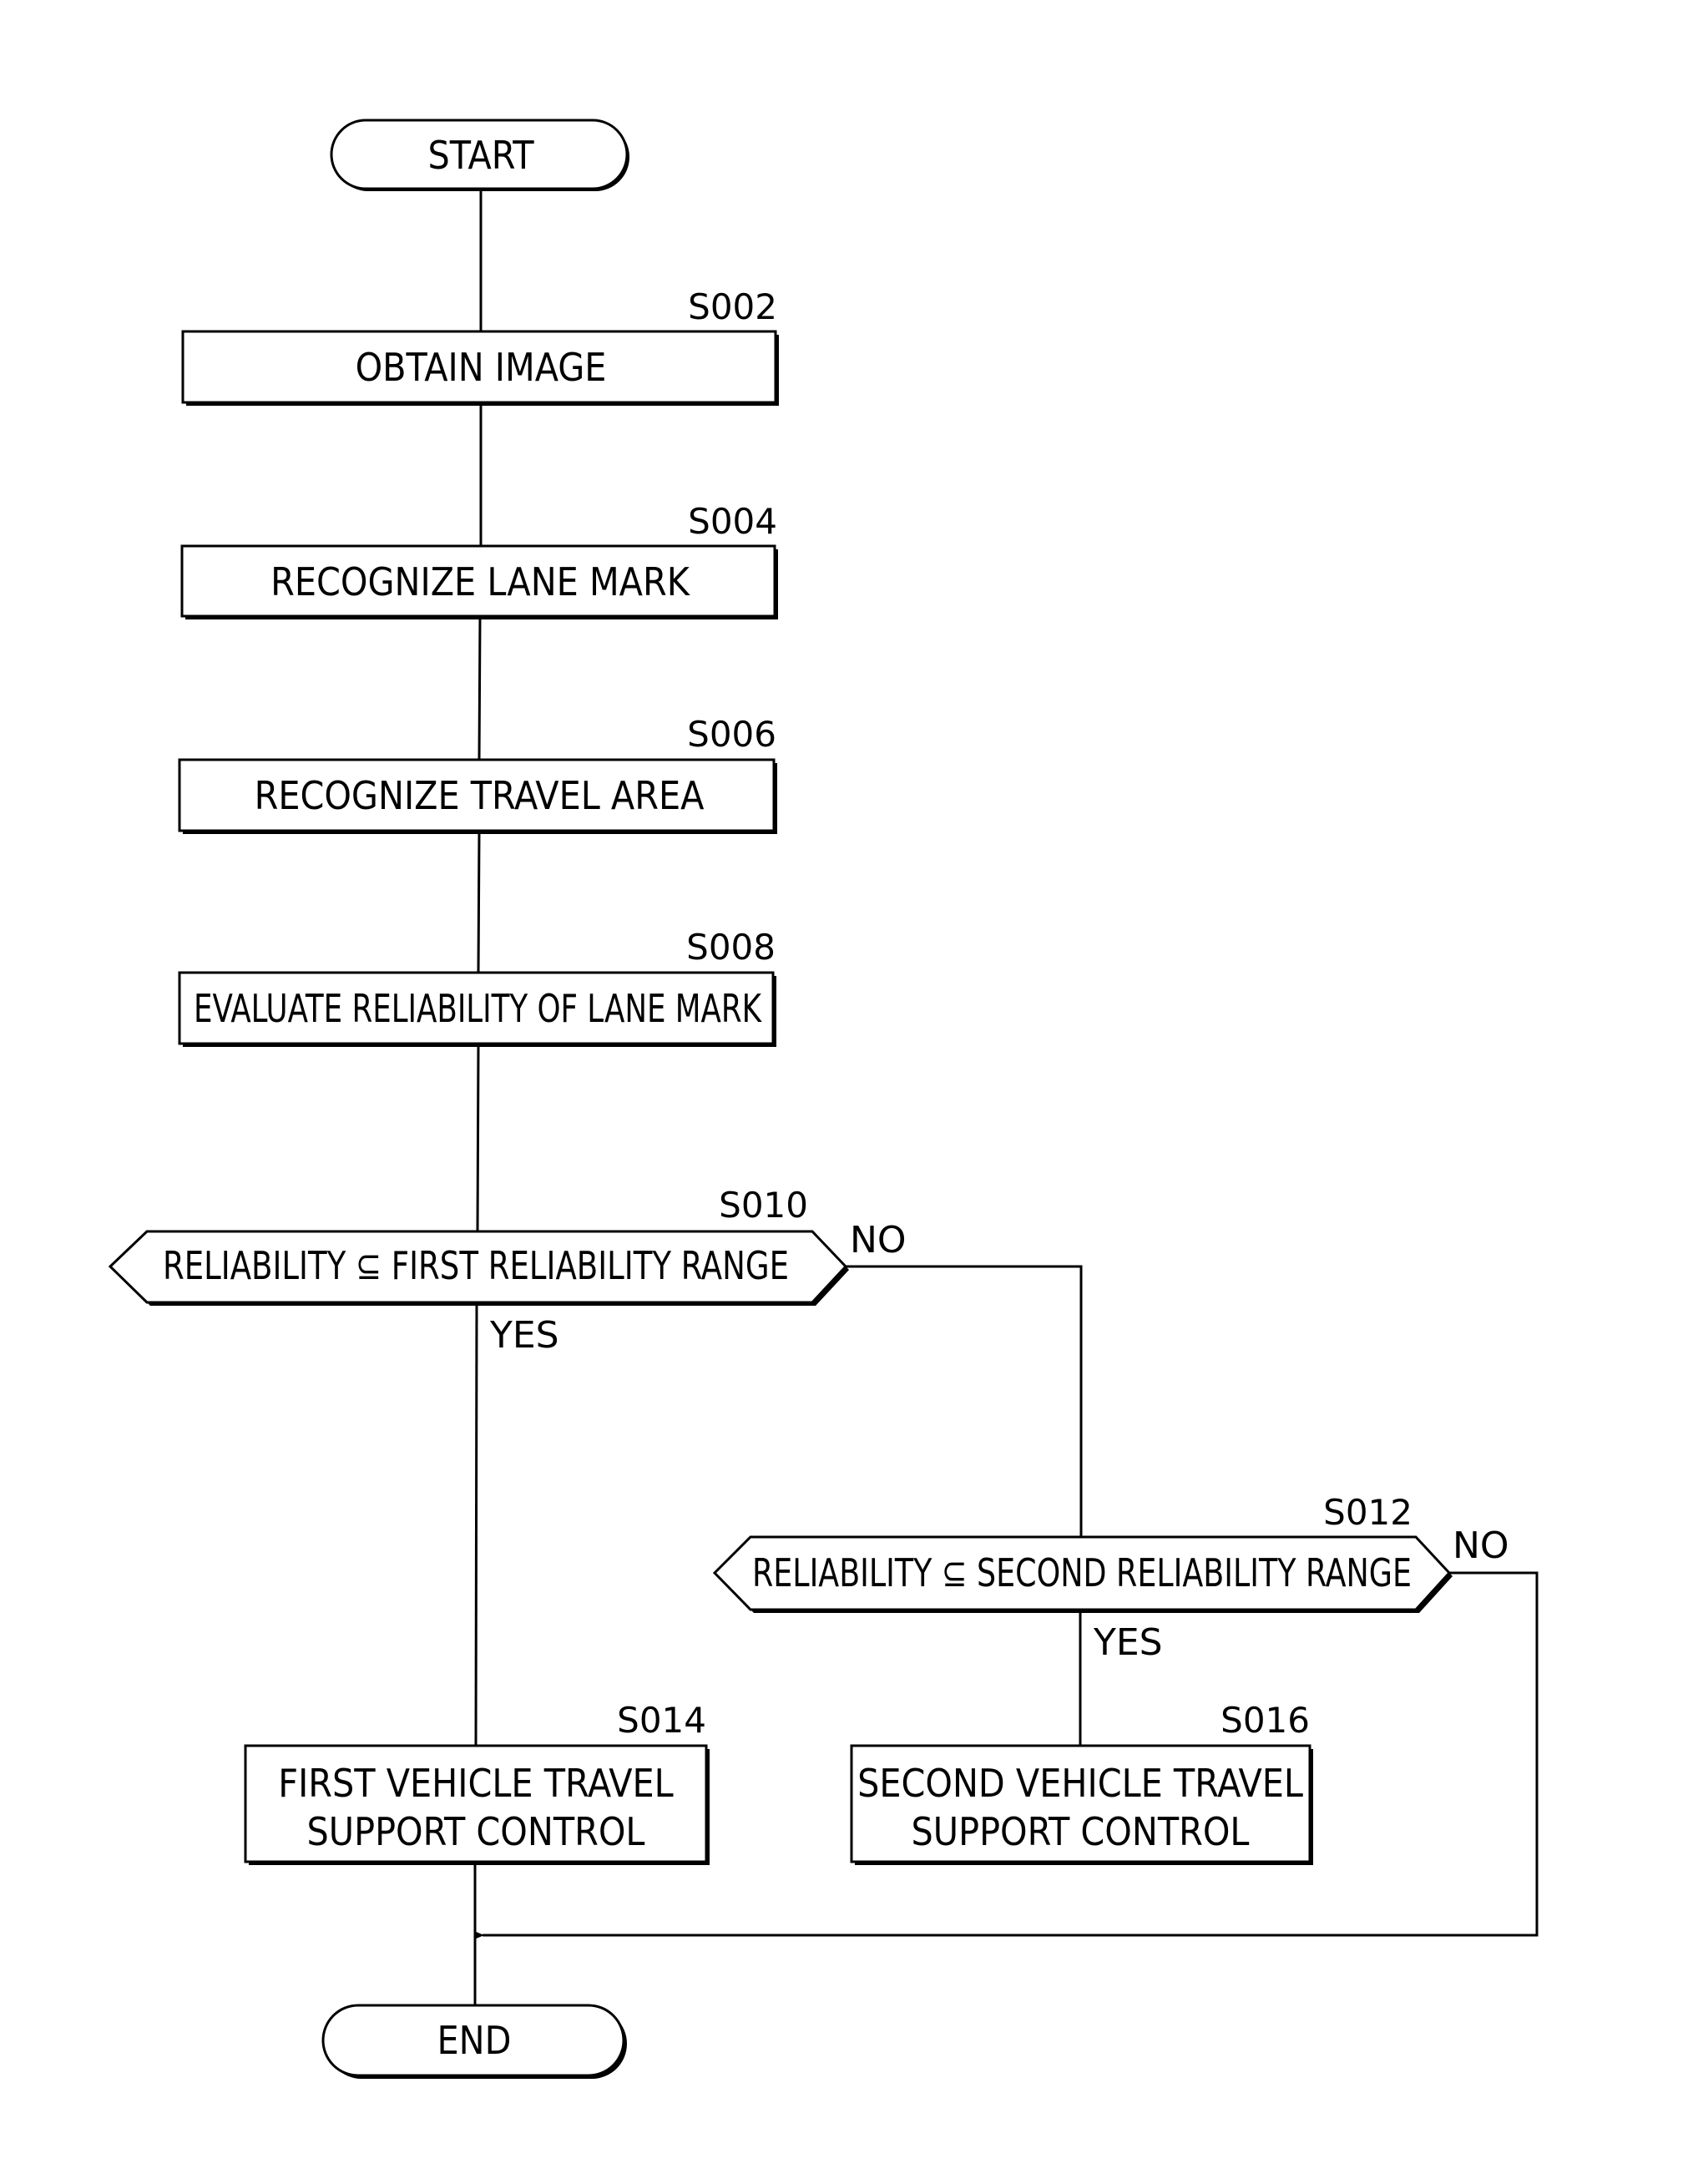 This screenshot has width=1693, height=2184. What do you see at coordinates (763, 1205) in the screenshot?
I see `decision-id: S010` at bounding box center [763, 1205].